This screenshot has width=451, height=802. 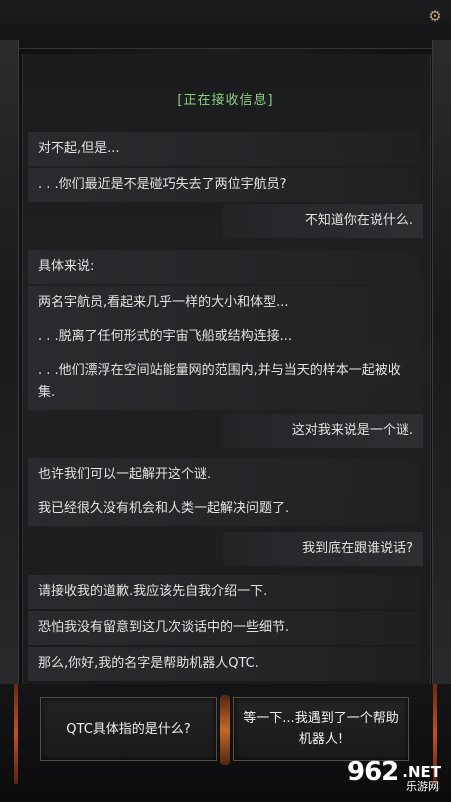 What do you see at coordinates (225, 730) in the screenshot?
I see `choice-divider` at bounding box center [225, 730].